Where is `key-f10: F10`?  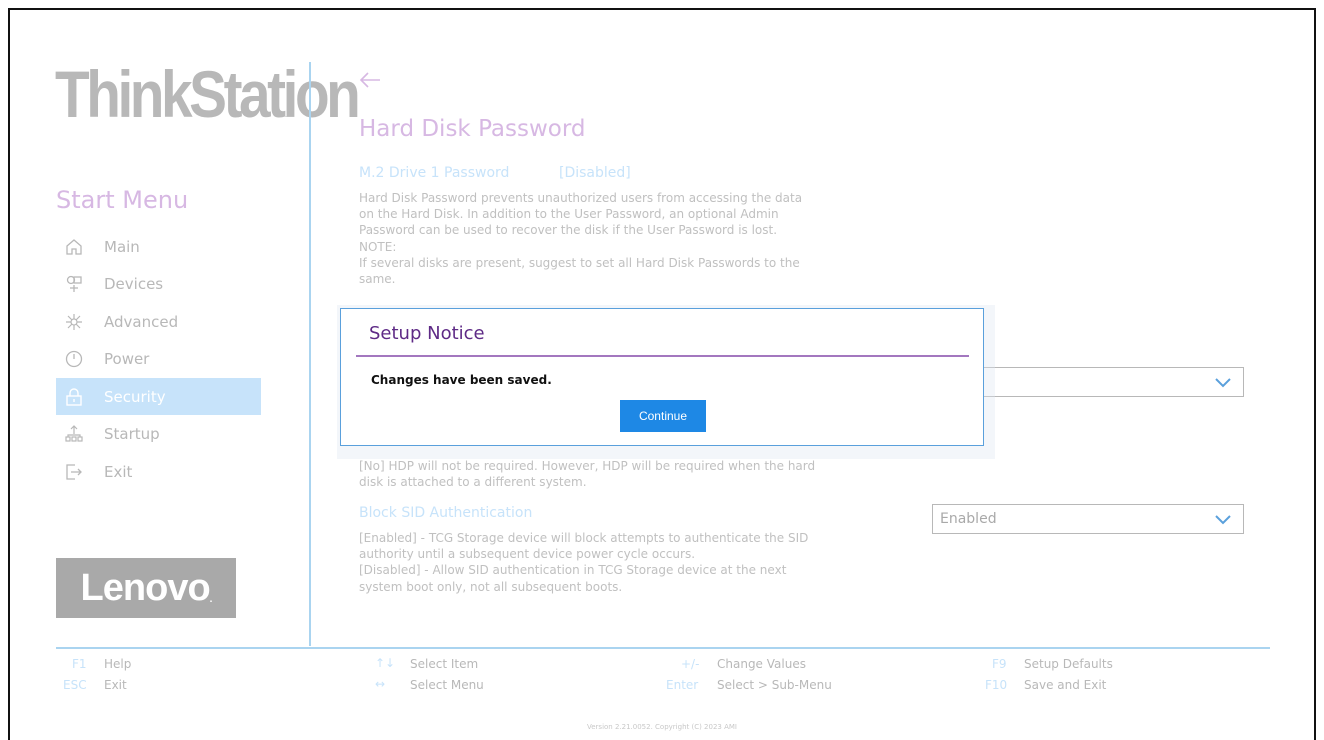
key-f10: F10 is located at coordinates (996, 685).